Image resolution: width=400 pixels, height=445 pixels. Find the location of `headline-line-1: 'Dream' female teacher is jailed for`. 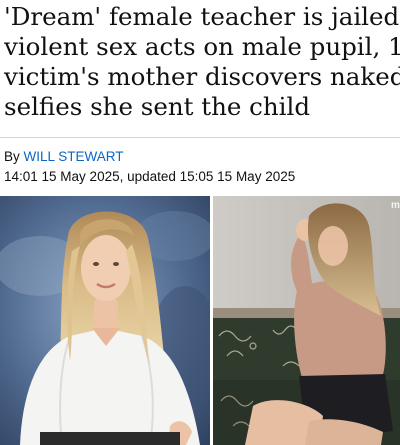

headline-line-1: 'Dream' female teacher is jailed for is located at coordinates (202, 16).